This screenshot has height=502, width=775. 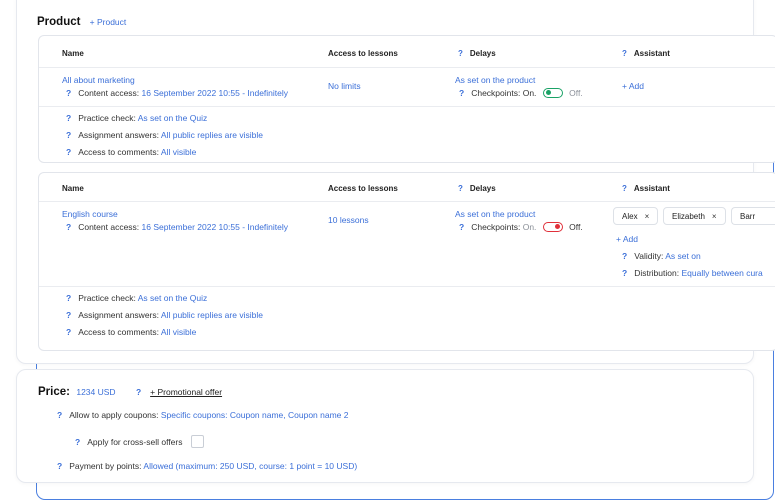 I want to click on crosssell-row: ? Apply for cross-sell offers, so click(x=139, y=441).